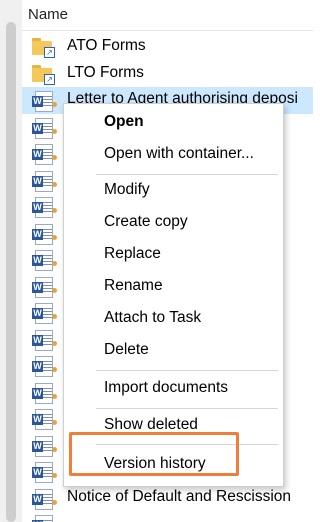  I want to click on menu-item-delete: Delete, so click(126, 350).